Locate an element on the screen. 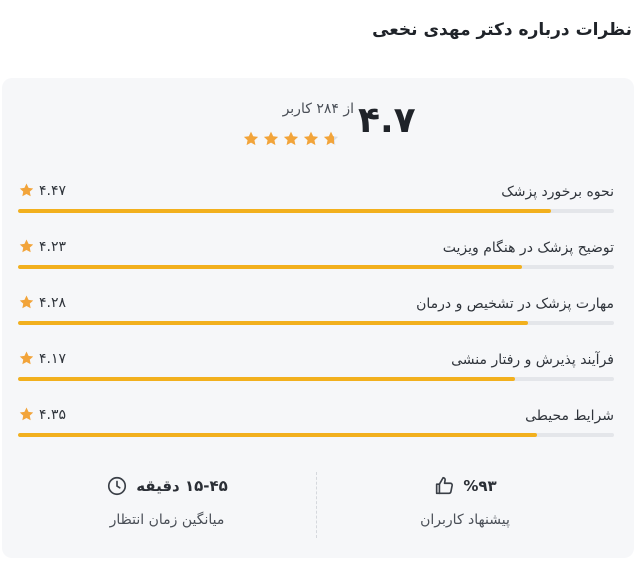 This screenshot has width=642, height=570. recommend-stat: %۹۳ پیشنهاد کاربران is located at coordinates (465, 501).